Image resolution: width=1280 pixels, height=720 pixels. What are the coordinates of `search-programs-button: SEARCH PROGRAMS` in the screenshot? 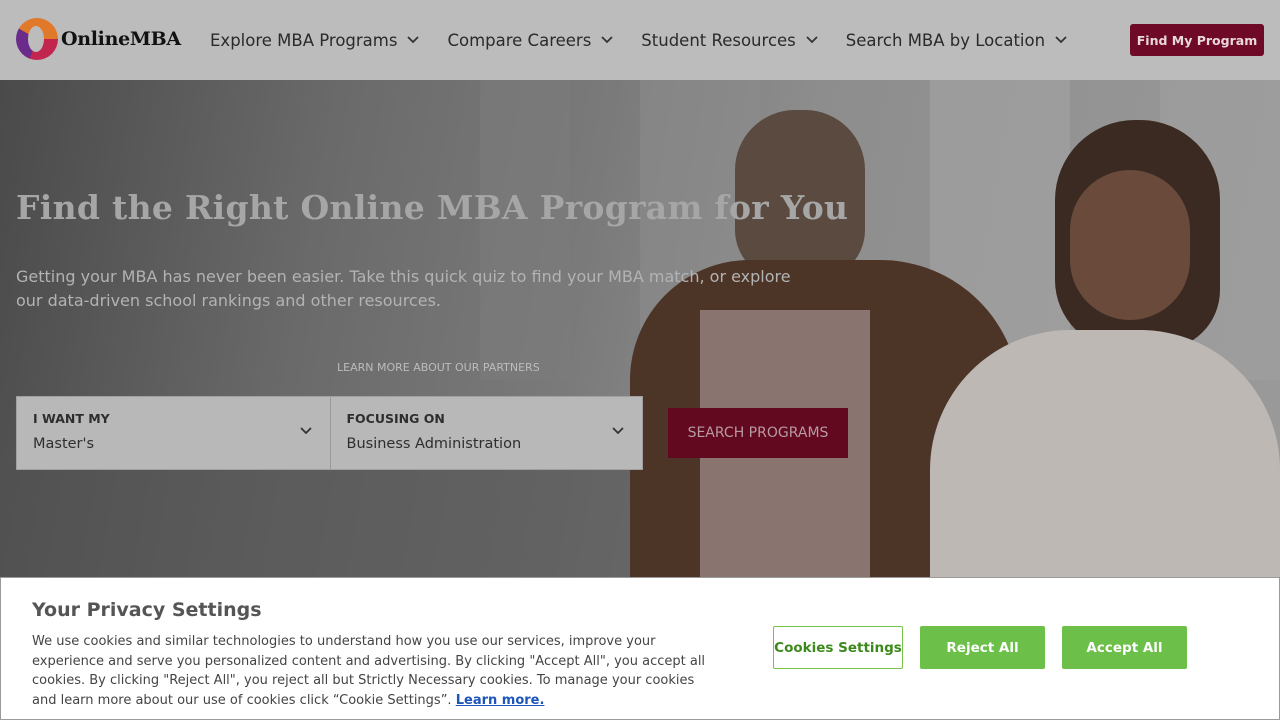 It's located at (758, 433).